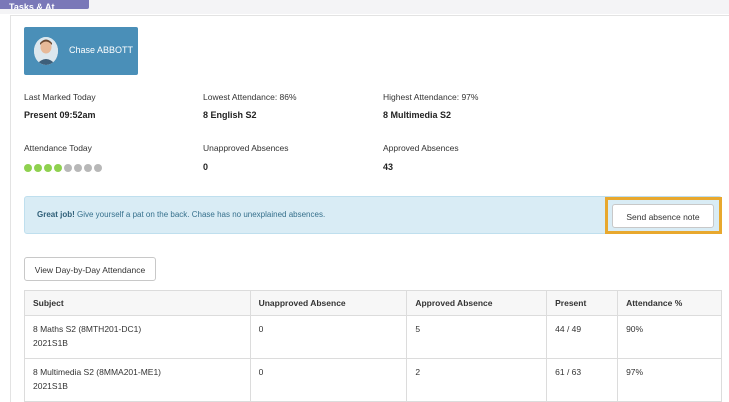 Image resolution: width=729 pixels, height=402 pixels. I want to click on avatar, so click(46, 51).